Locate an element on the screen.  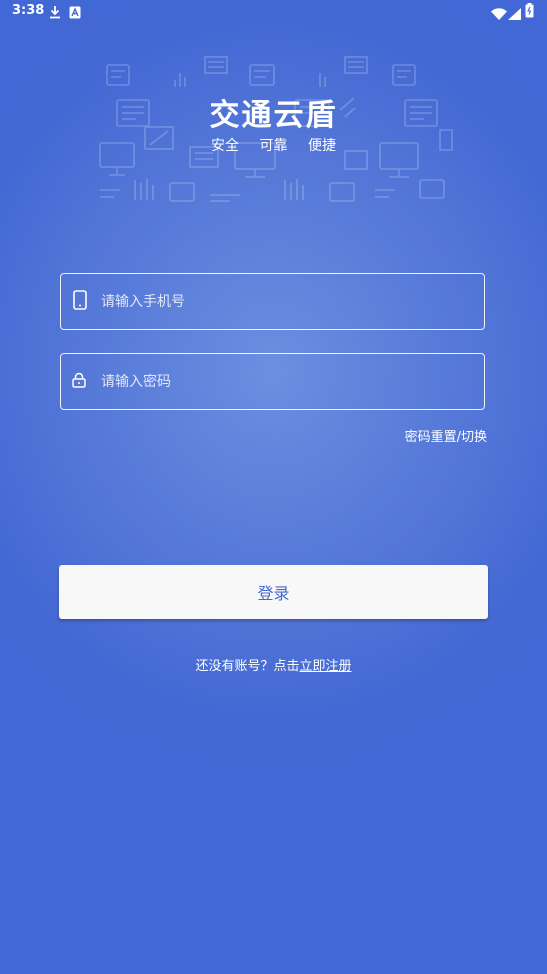
register-row: 还没有账号？点击立即注册 is located at coordinates (273, 664).